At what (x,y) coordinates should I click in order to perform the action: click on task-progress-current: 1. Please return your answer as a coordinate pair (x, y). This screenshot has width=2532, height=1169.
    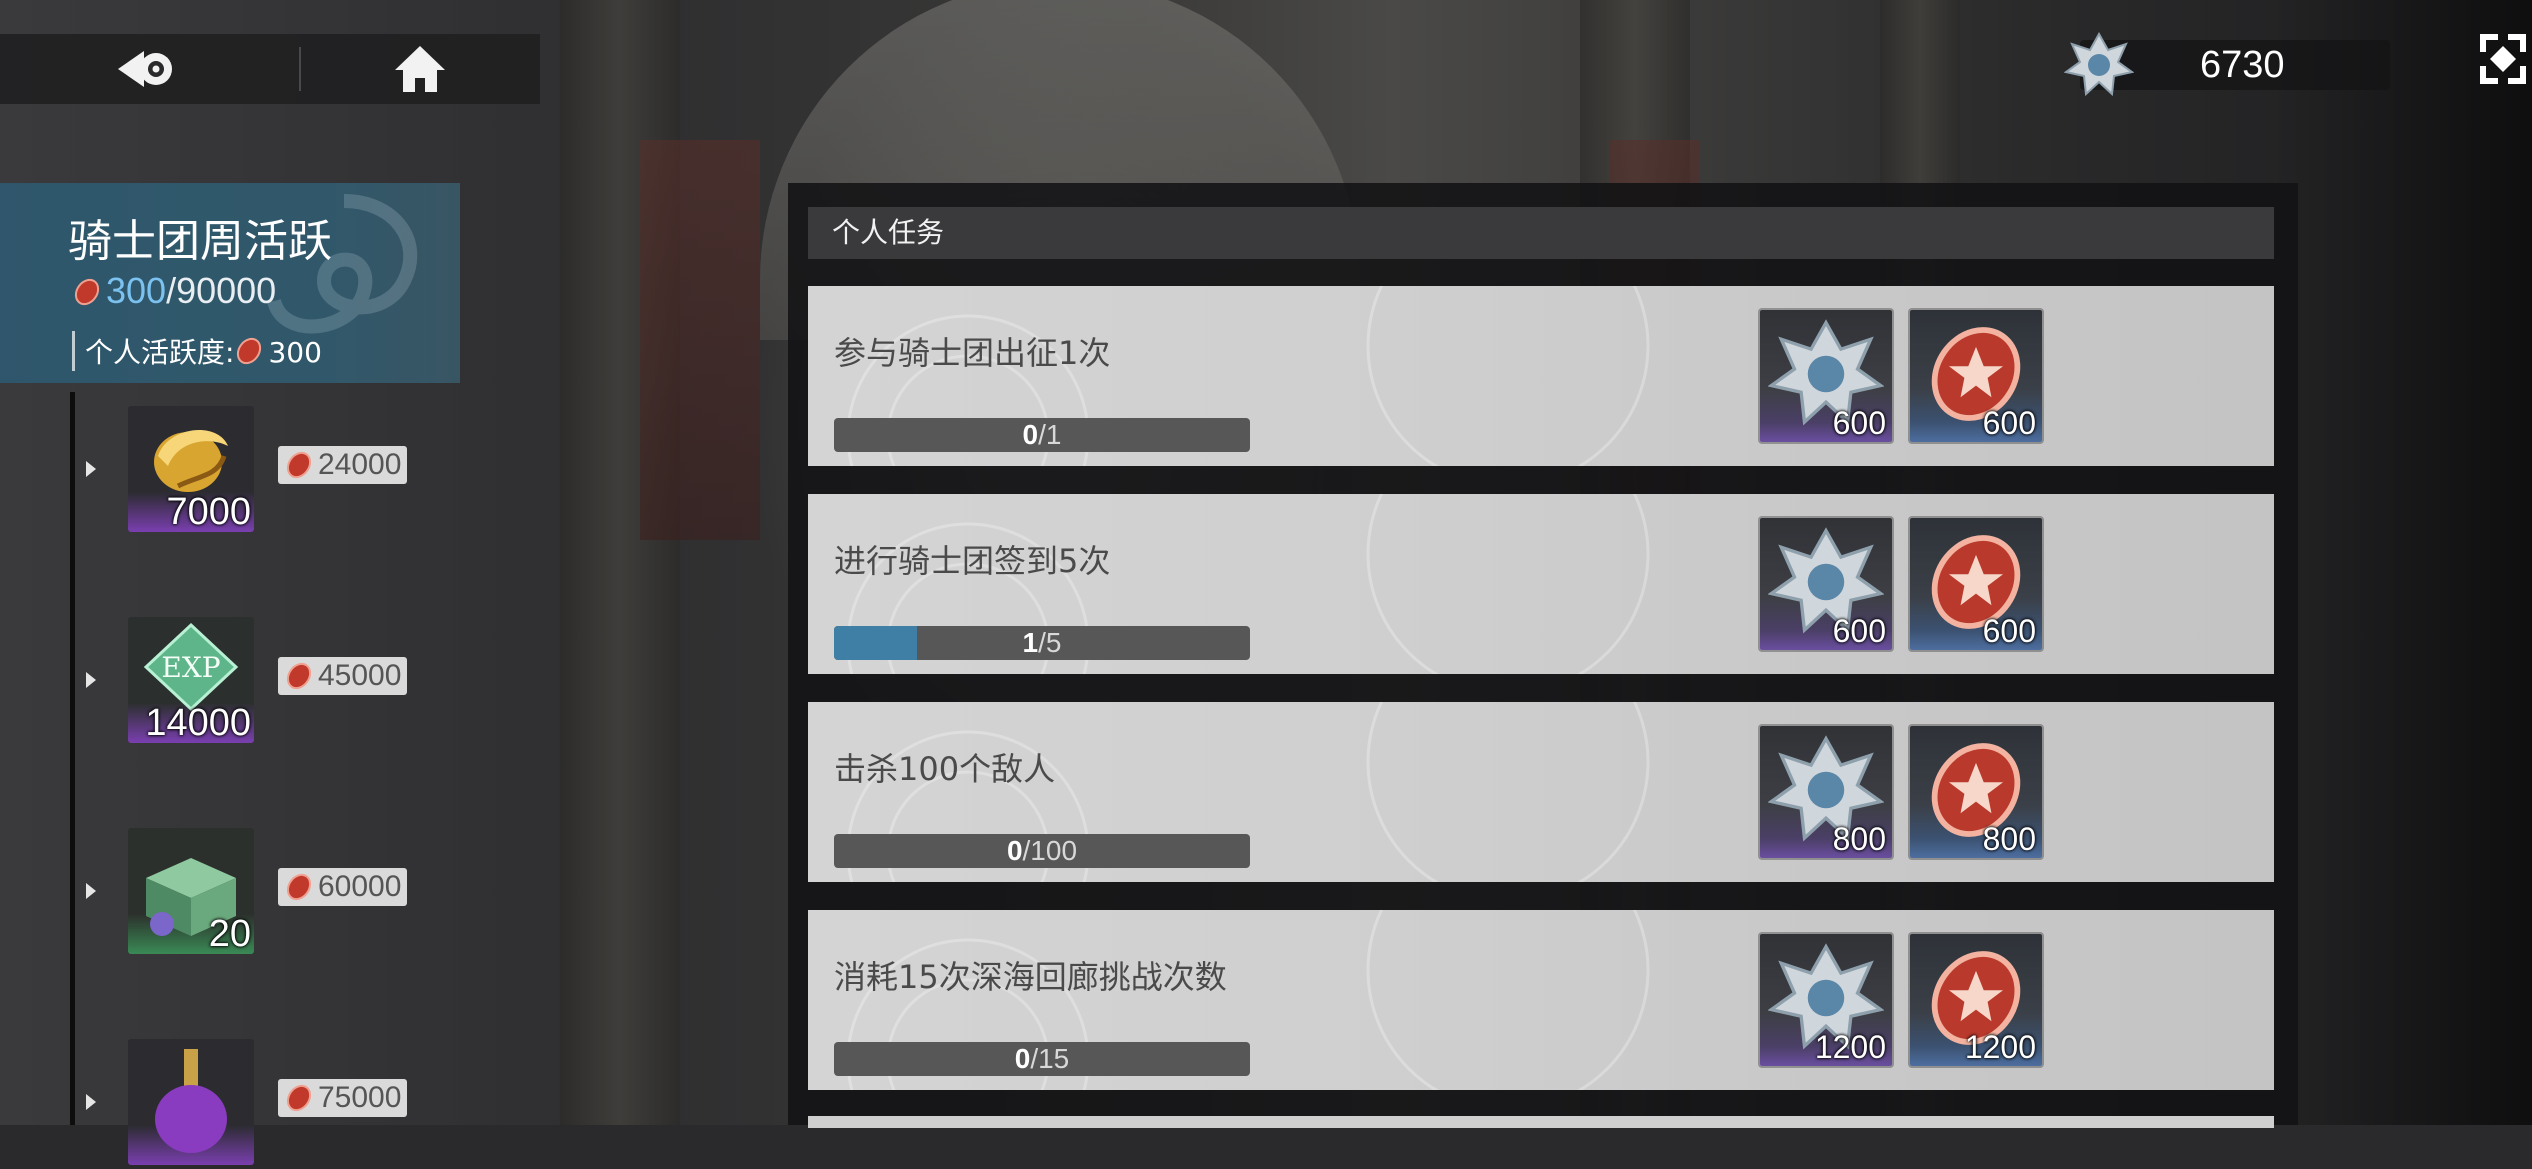
    Looking at the image, I should click on (1030, 642).